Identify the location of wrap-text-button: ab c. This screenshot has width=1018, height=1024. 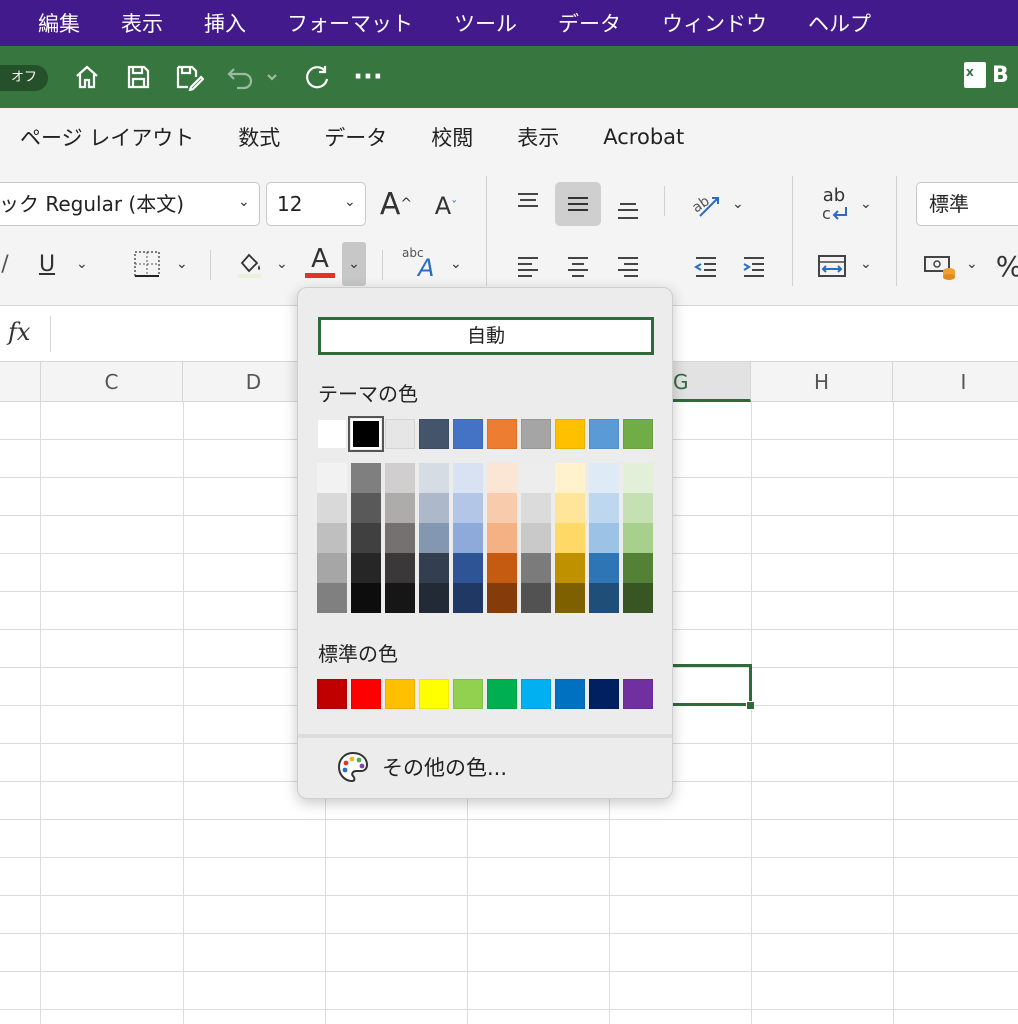
(834, 205).